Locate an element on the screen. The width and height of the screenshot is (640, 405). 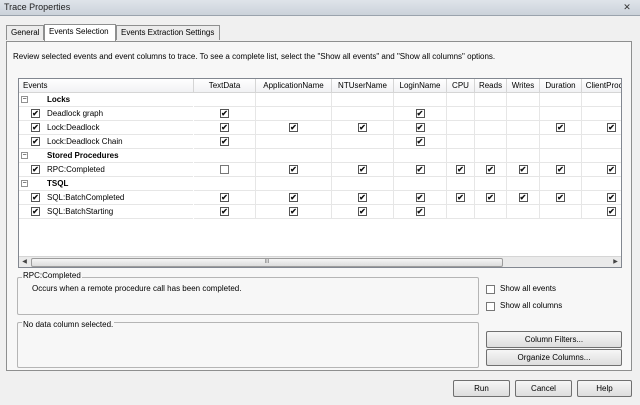
grid-cell is located at coordinates (225, 170).